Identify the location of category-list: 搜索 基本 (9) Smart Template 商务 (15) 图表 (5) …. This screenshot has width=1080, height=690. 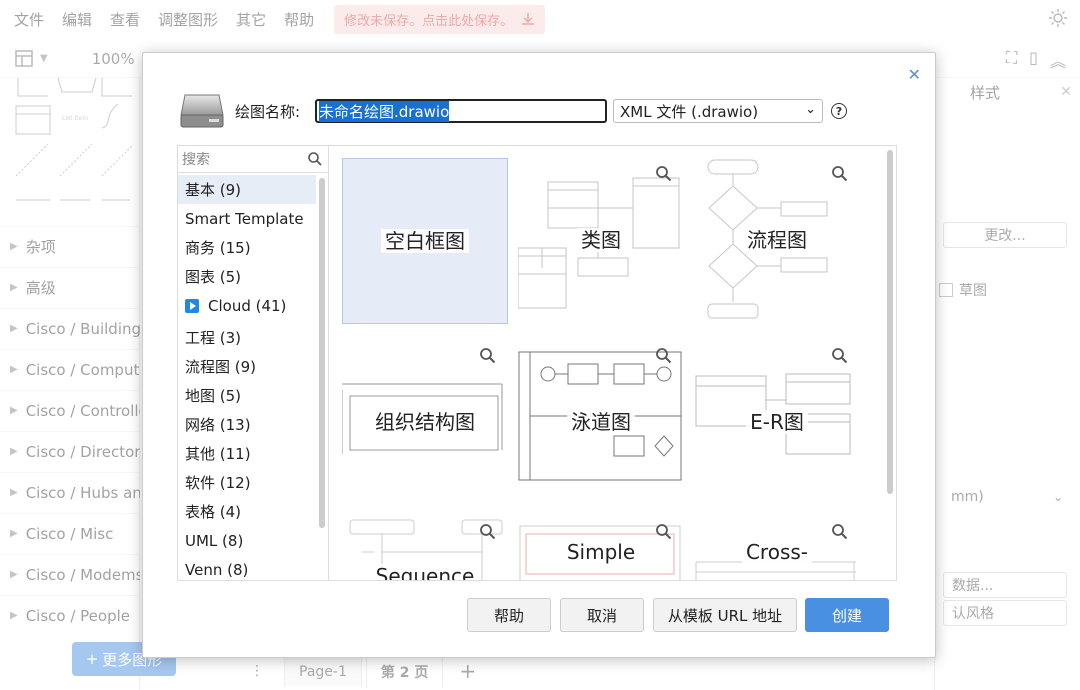
(253, 363).